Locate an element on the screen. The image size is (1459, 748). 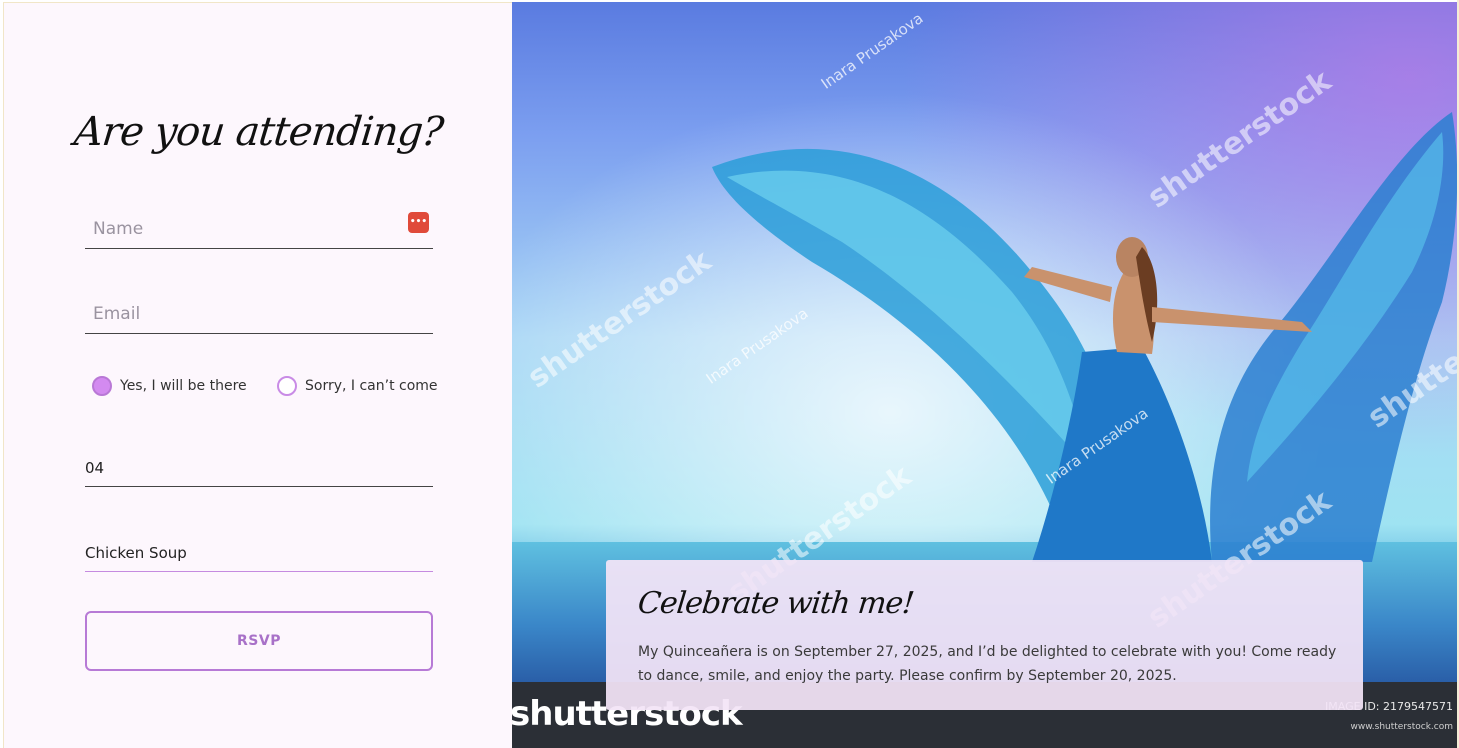
attendance-radio-group: Yes, I will be there Sorry, I can’t come is located at coordinates (267, 386).